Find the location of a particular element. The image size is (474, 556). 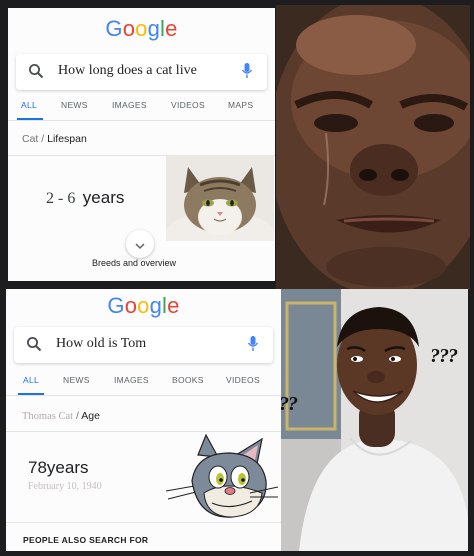

answer-number: 2 - 6 is located at coordinates (61, 198).